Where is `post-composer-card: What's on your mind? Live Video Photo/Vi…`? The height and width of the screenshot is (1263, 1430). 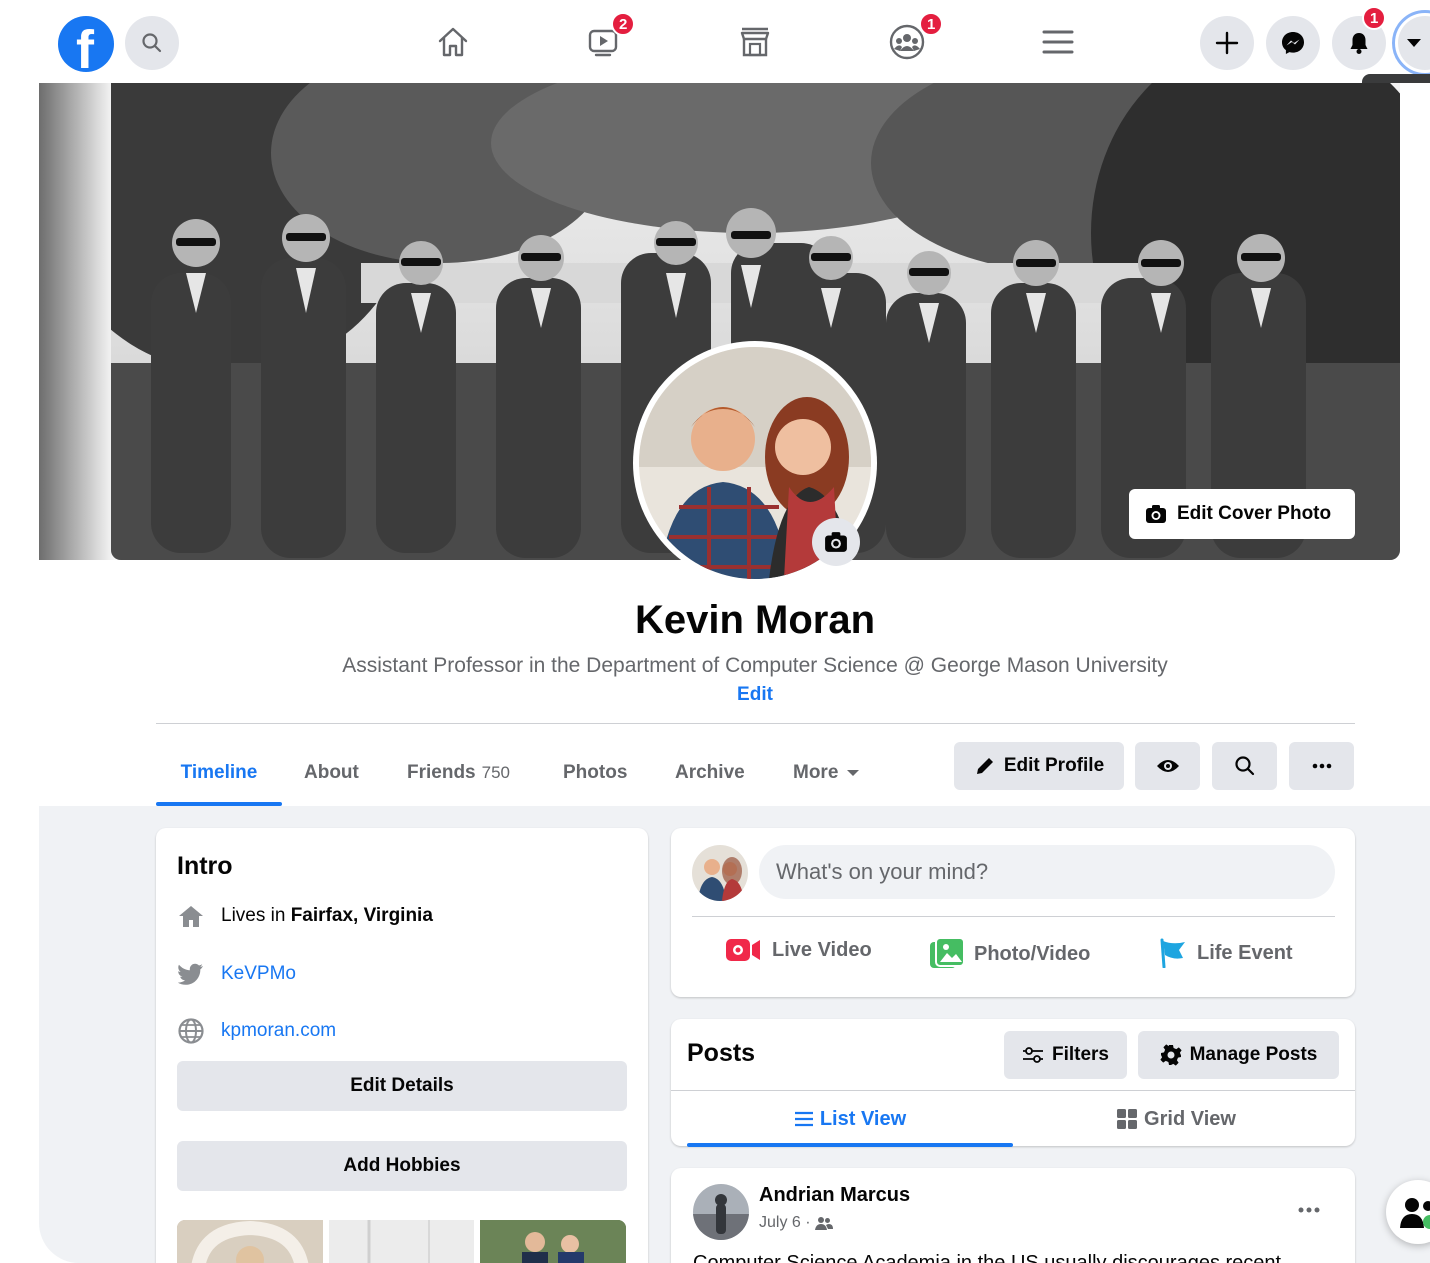 post-composer-card: What's on your mind? Live Video Photo/Vi… is located at coordinates (1013, 912).